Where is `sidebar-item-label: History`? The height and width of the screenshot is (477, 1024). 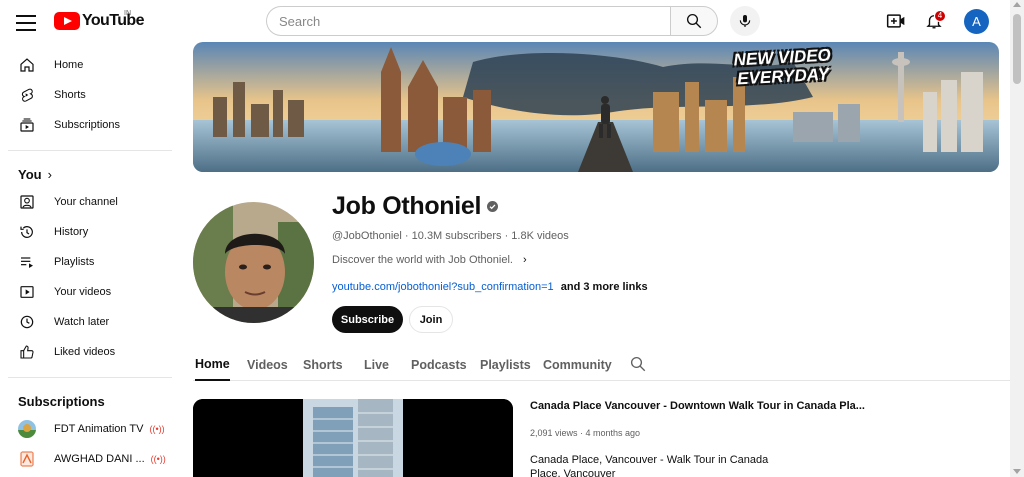 sidebar-item-label: History is located at coordinates (71, 232).